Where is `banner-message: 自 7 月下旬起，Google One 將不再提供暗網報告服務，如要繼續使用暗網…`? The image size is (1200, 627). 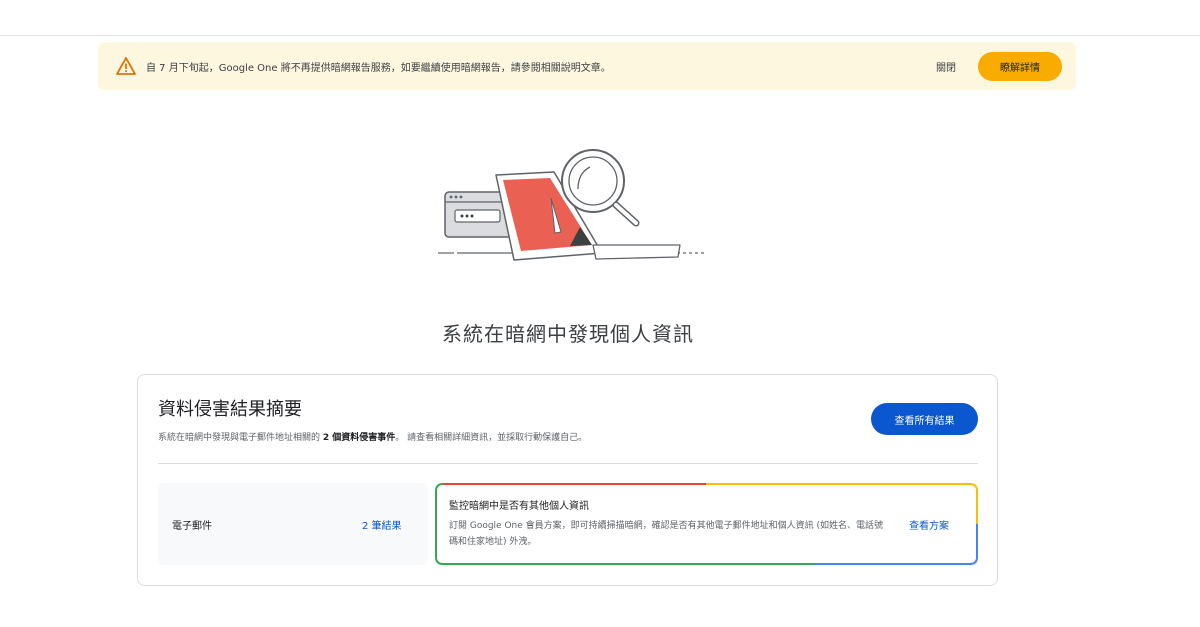
banner-message: 自 7 月下旬起，Google One 將不再提供暗網報告服務，如要繼續使用暗網… is located at coordinates (378, 68).